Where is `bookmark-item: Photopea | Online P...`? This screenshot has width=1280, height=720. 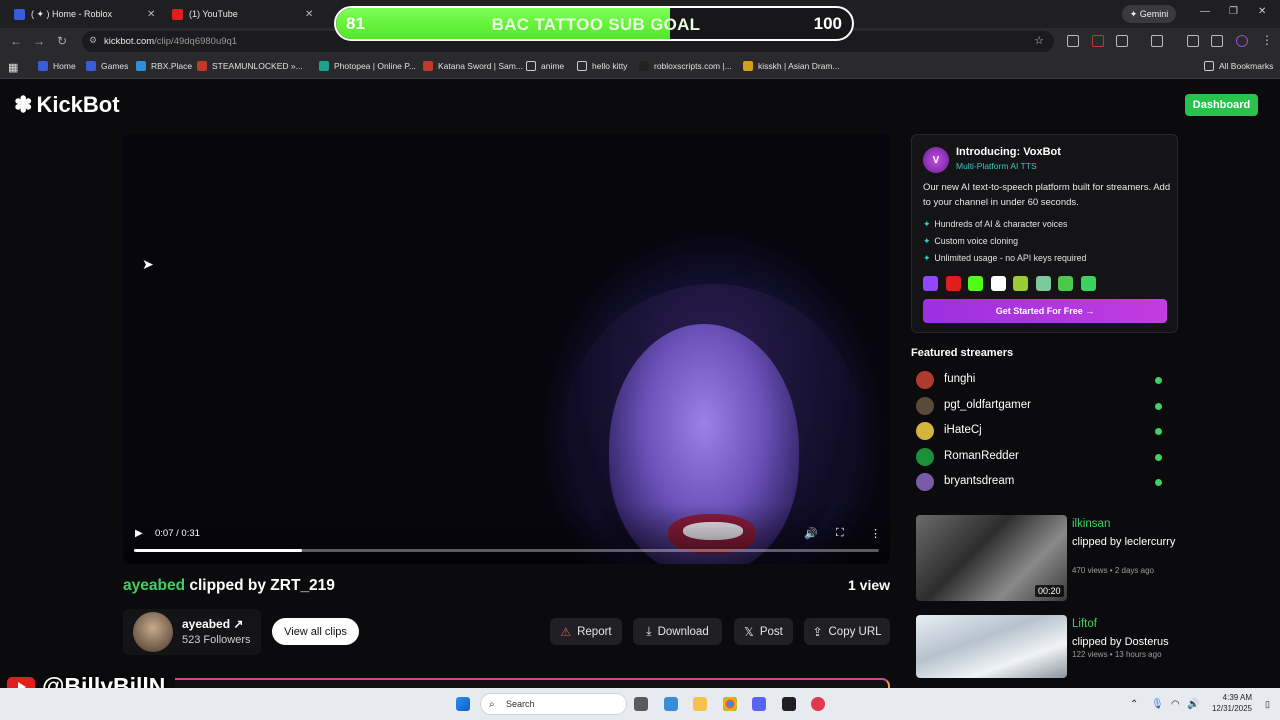
bookmark-item: Photopea | Online P... is located at coordinates (367, 66).